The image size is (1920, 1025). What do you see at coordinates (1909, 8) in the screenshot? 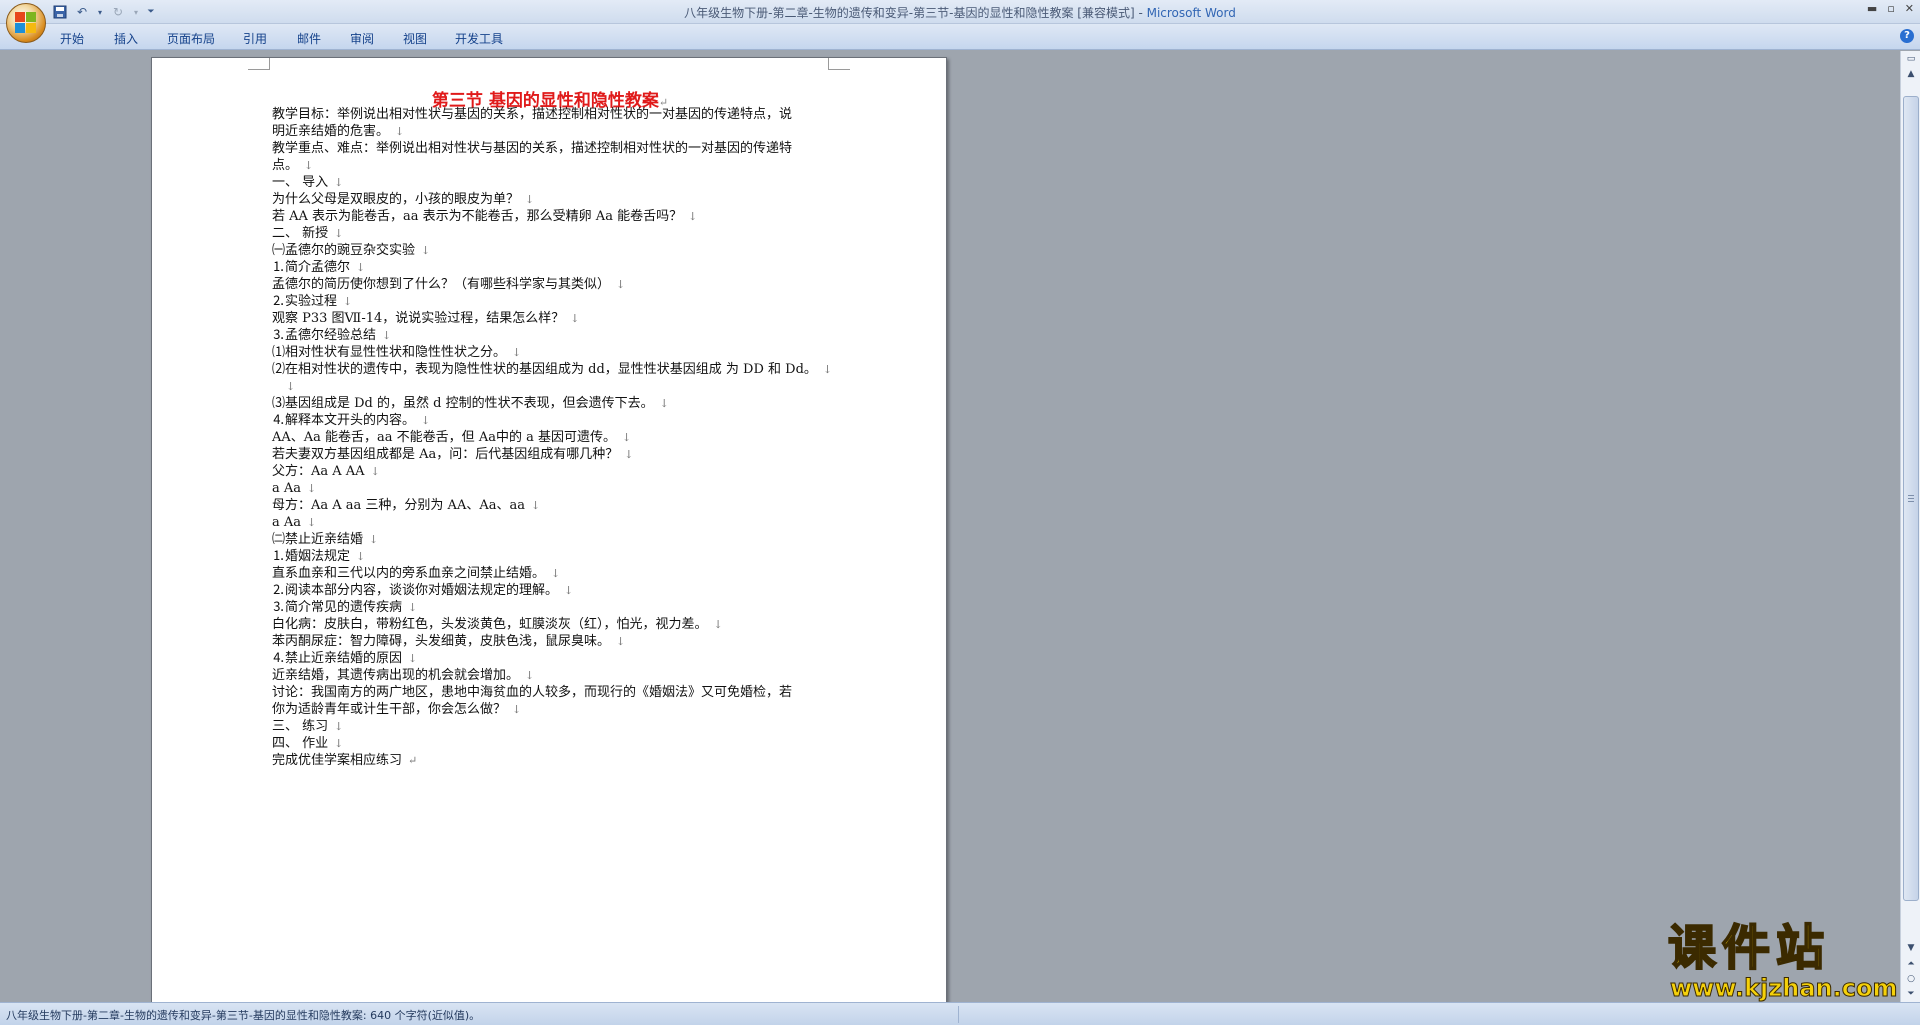
I see `close-icon: ✕` at bounding box center [1909, 8].